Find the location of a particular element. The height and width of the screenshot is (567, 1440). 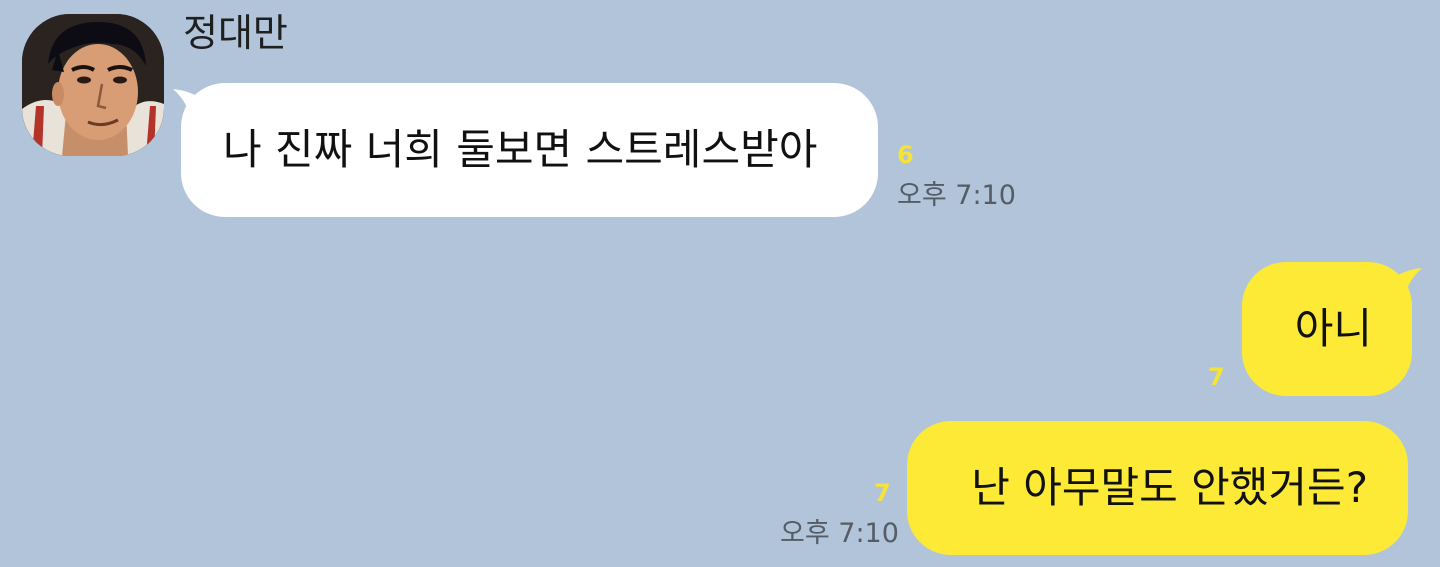

outgoing-message-bubble: 아니 is located at coordinates (1332, 329).